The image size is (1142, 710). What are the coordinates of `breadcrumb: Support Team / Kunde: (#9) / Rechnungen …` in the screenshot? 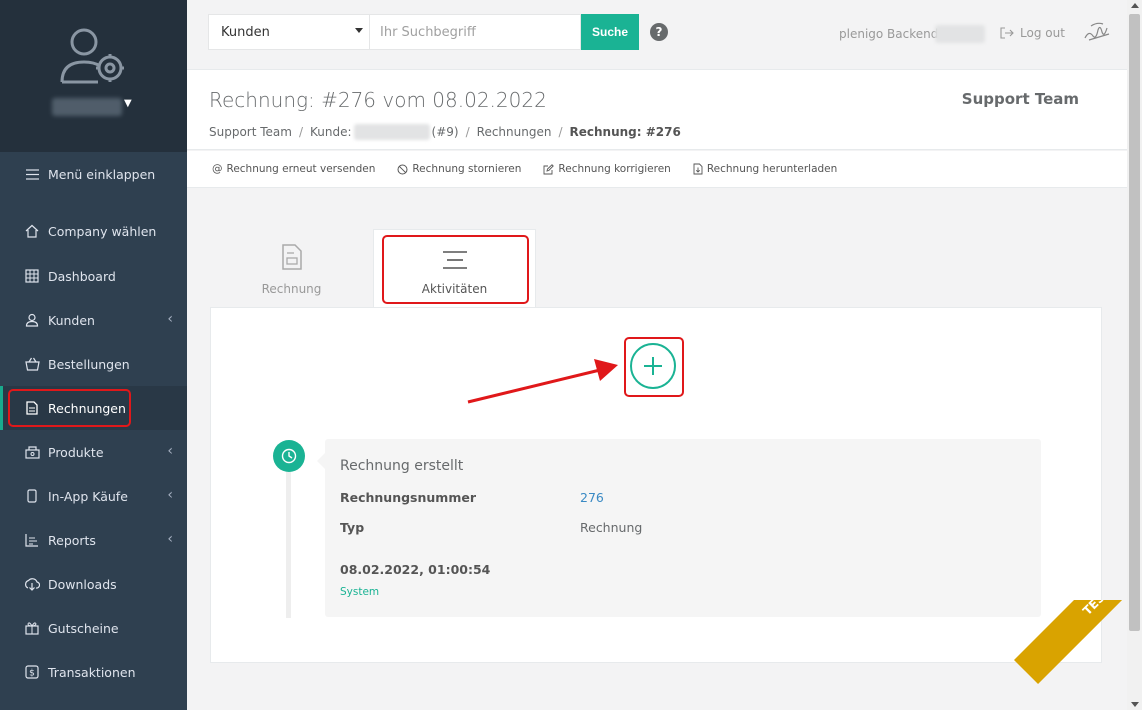 It's located at (445, 132).